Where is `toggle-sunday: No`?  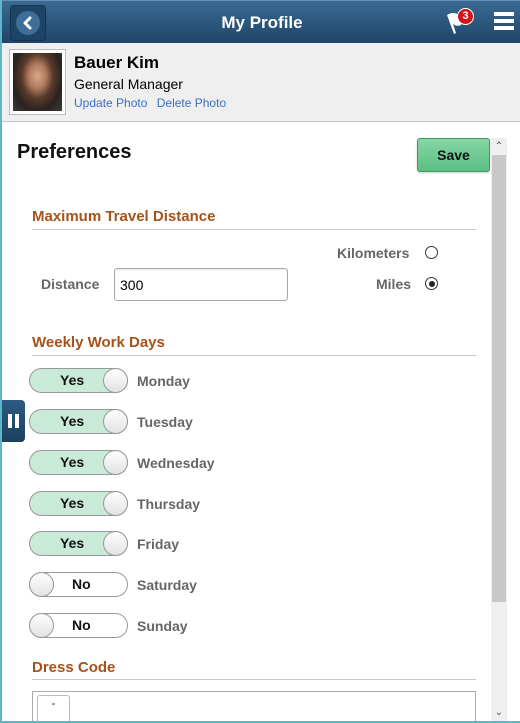
toggle-sunday: No is located at coordinates (78, 625).